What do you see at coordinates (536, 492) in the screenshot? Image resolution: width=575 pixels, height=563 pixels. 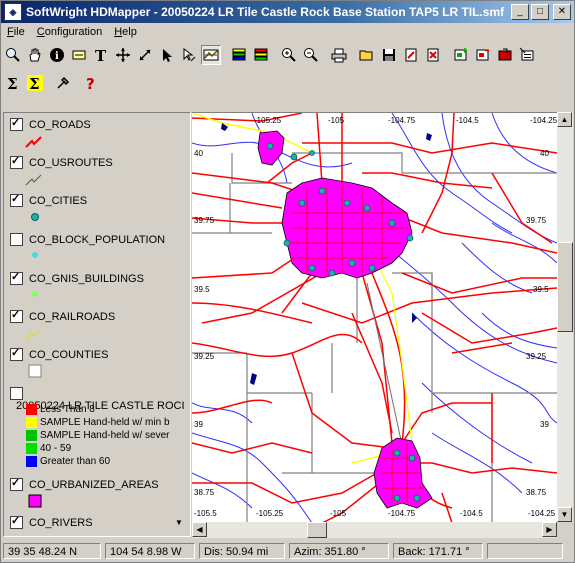 I see `lat-label-right: 38.75` at bounding box center [536, 492].